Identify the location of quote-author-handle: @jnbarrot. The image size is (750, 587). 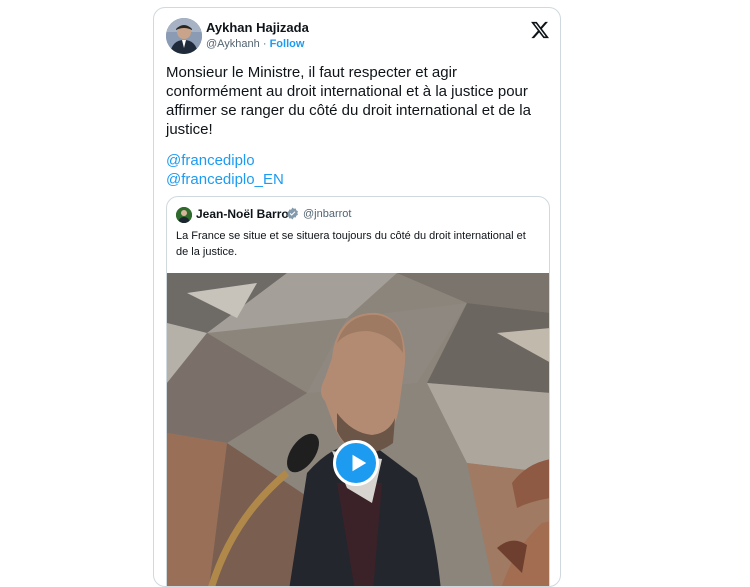
(327, 214).